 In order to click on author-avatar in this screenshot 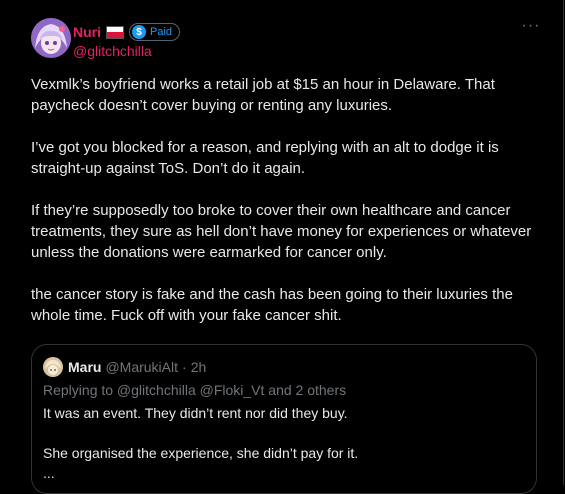, I will do `click(51, 38)`.